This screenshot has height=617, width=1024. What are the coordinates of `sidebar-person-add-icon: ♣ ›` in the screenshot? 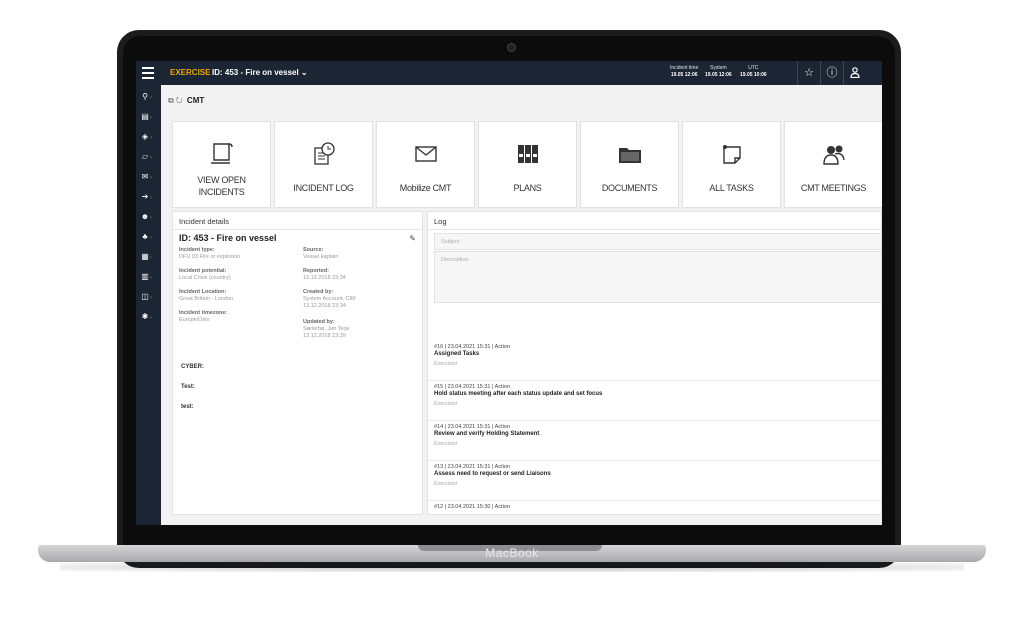 It's located at (149, 237).